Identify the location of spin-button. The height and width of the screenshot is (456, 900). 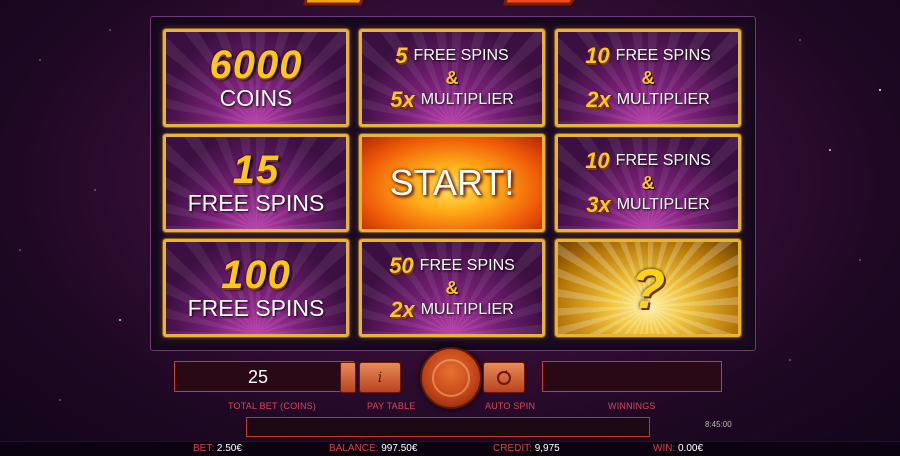
(451, 378).